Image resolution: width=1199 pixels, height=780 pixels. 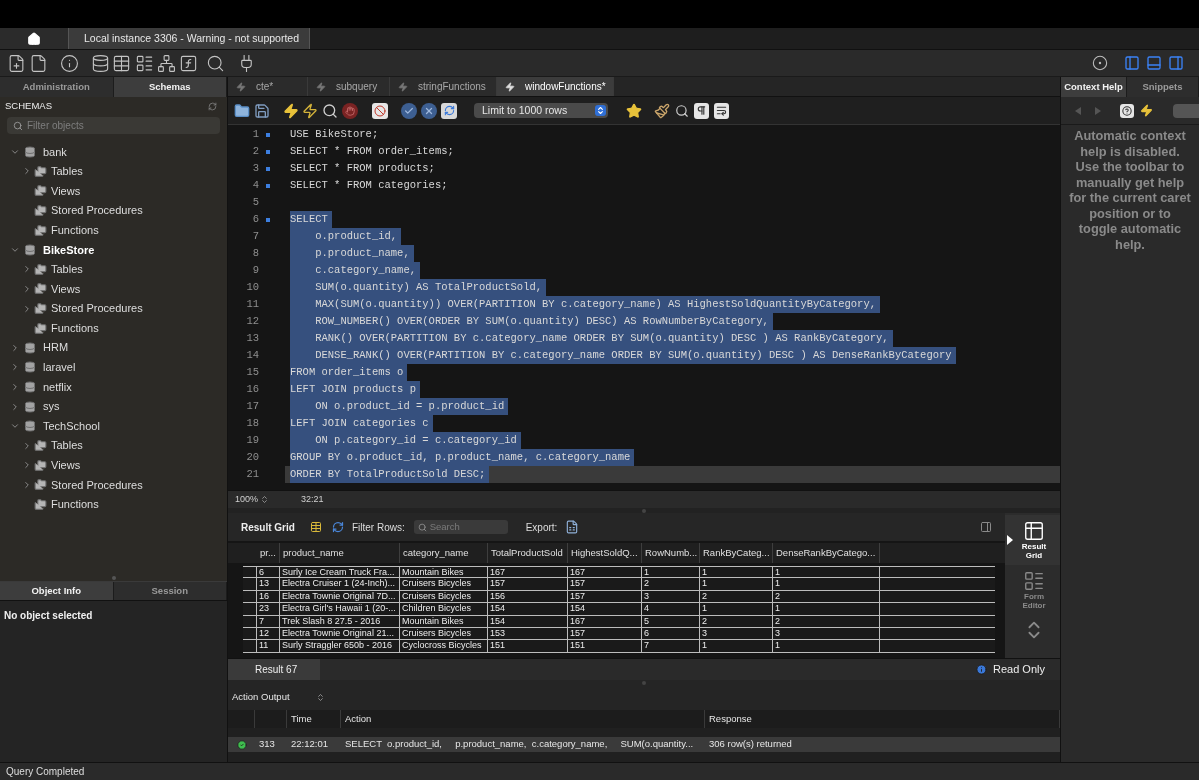 I want to click on line-number: 11, so click(x=252, y=304).